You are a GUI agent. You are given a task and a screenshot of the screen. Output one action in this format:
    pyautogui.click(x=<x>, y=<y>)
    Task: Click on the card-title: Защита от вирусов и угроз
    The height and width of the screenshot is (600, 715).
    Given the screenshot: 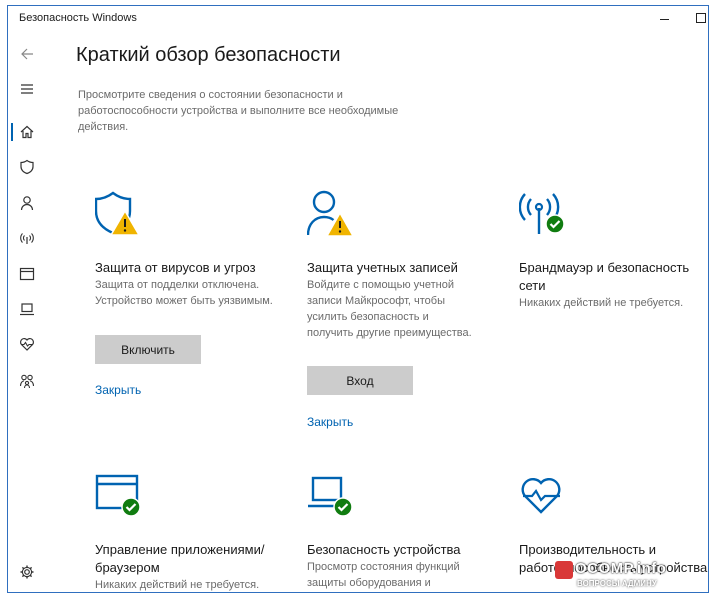 What is the action you would take?
    pyautogui.click(x=175, y=267)
    